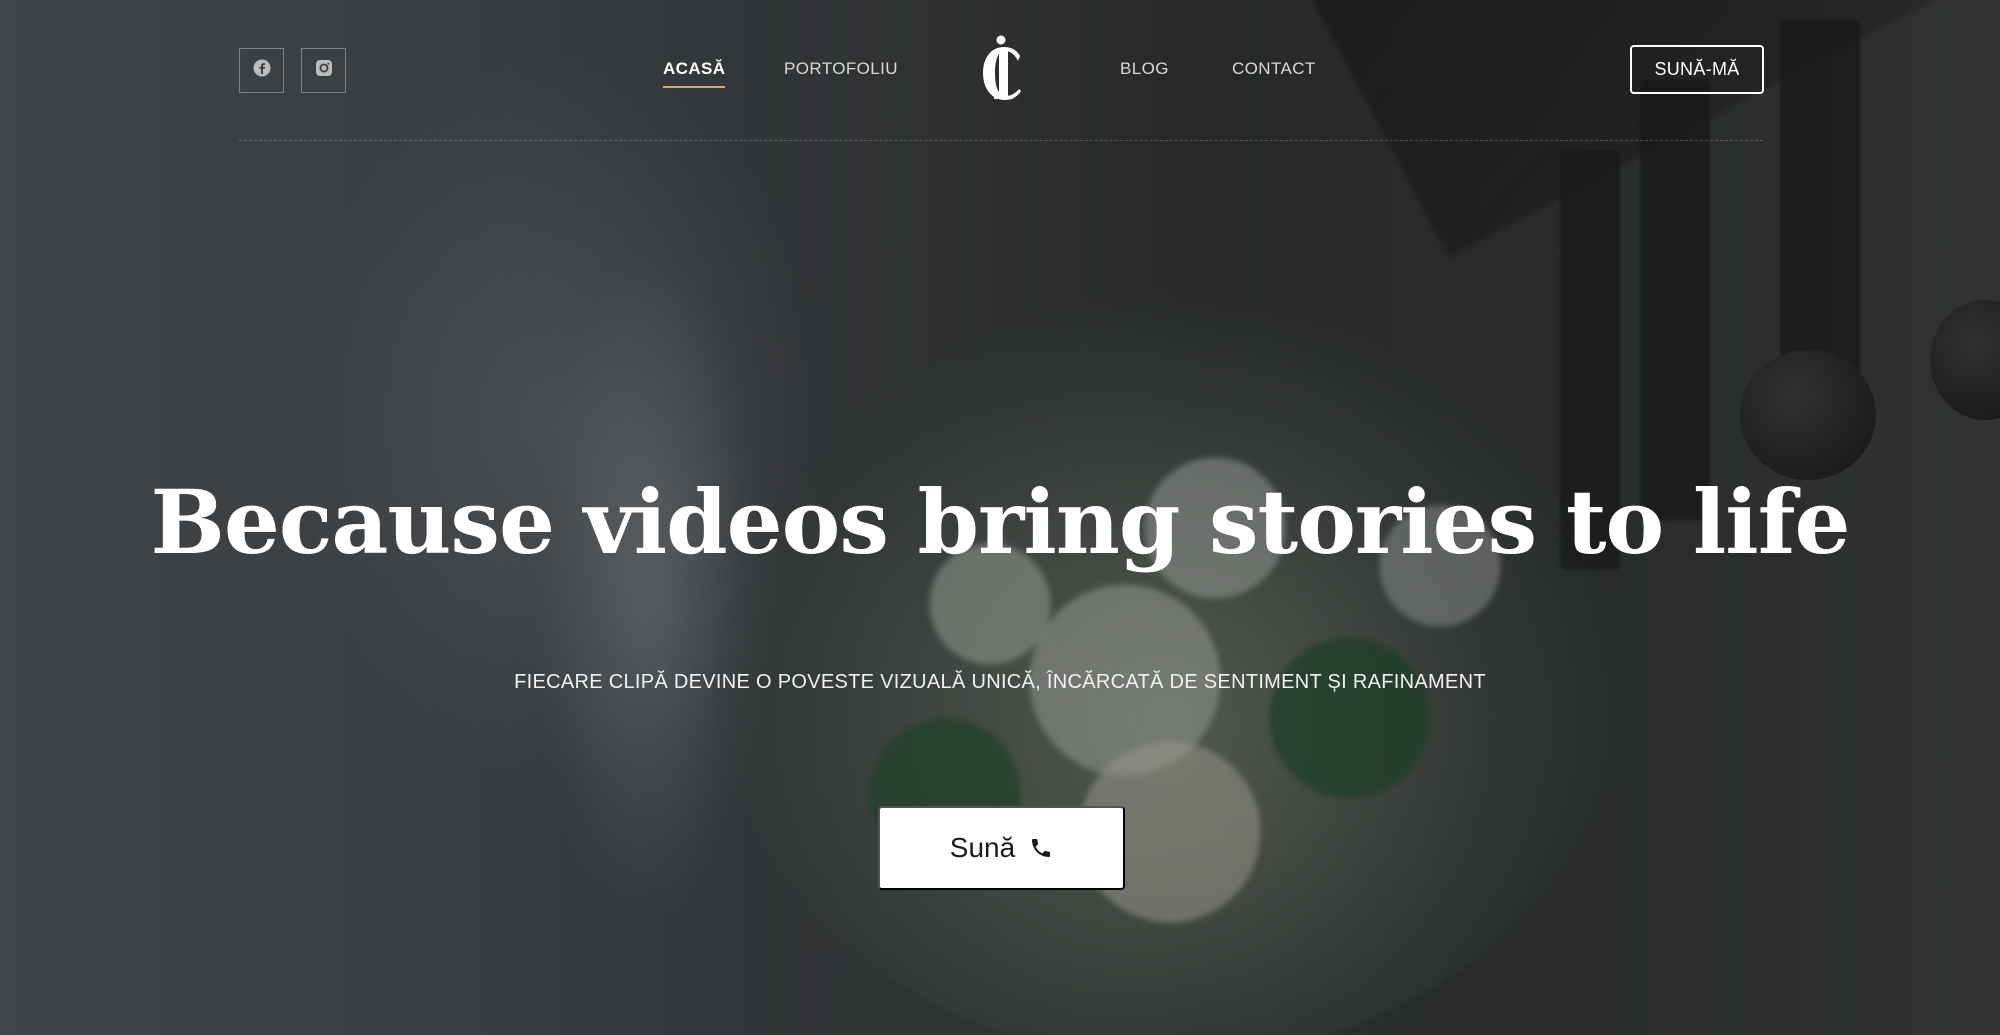 Image resolution: width=2000 pixels, height=1035 pixels. Describe the element at coordinates (1041, 848) in the screenshot. I see `phone-icon` at that location.